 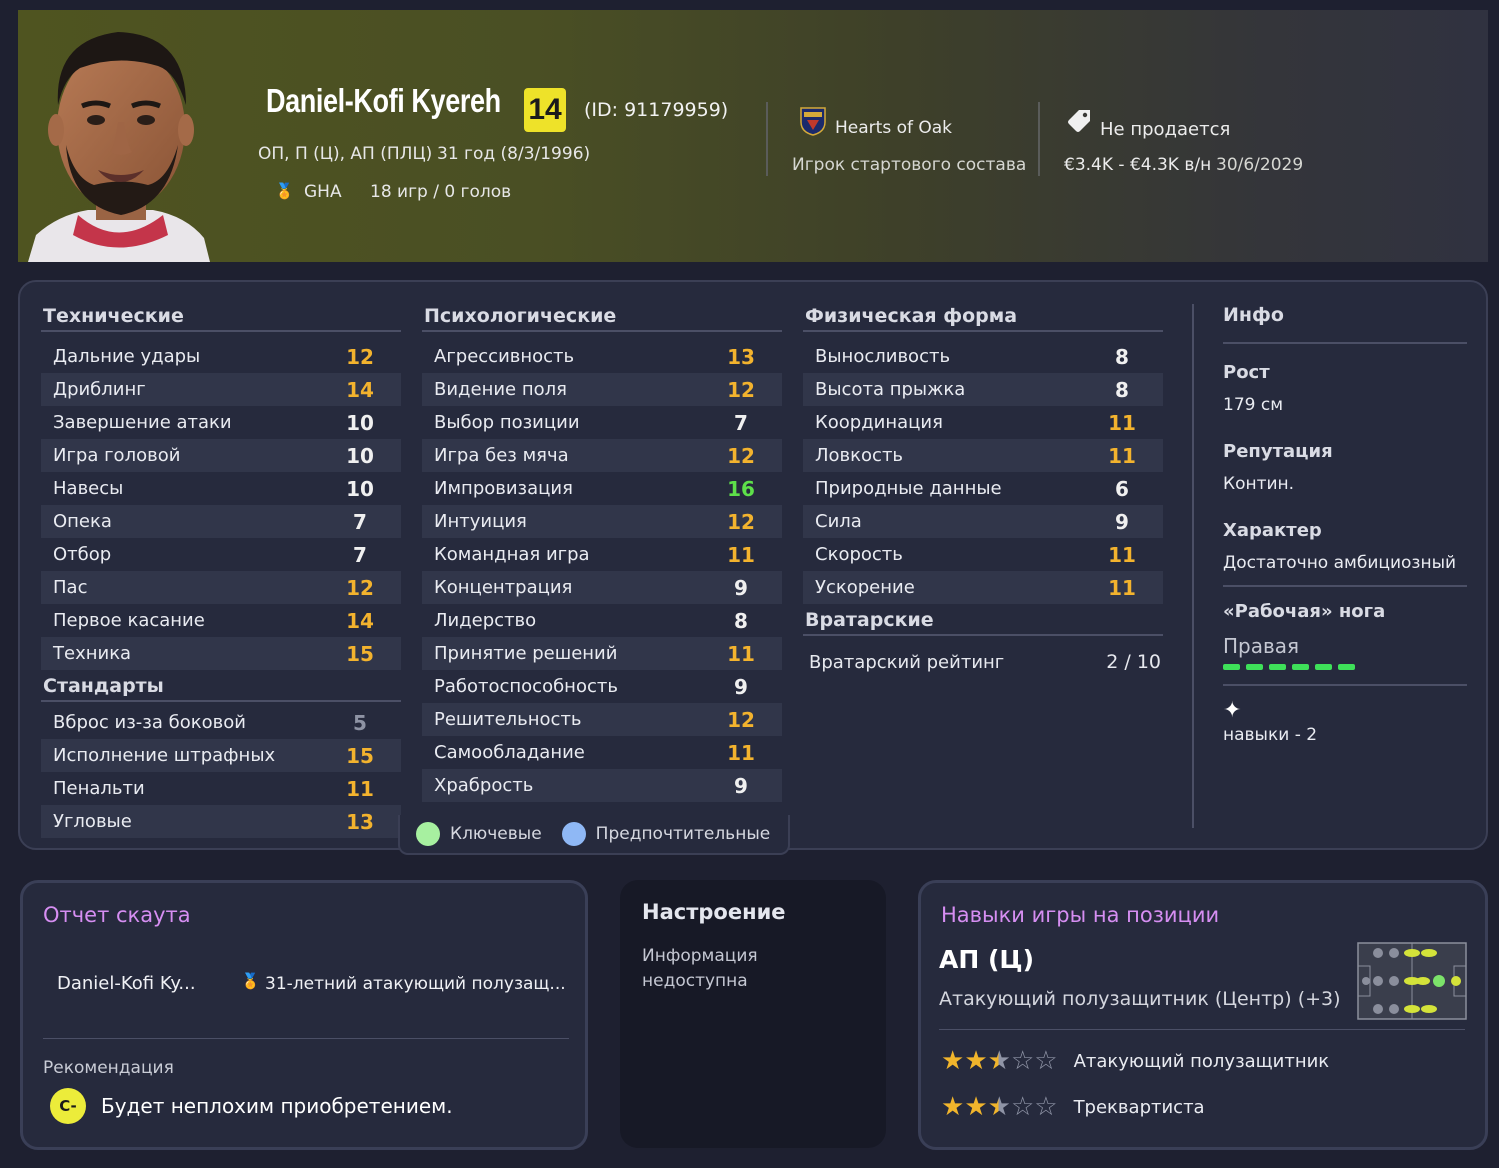 What do you see at coordinates (602, 318) in the screenshot?
I see `mental-title: Психологические` at bounding box center [602, 318].